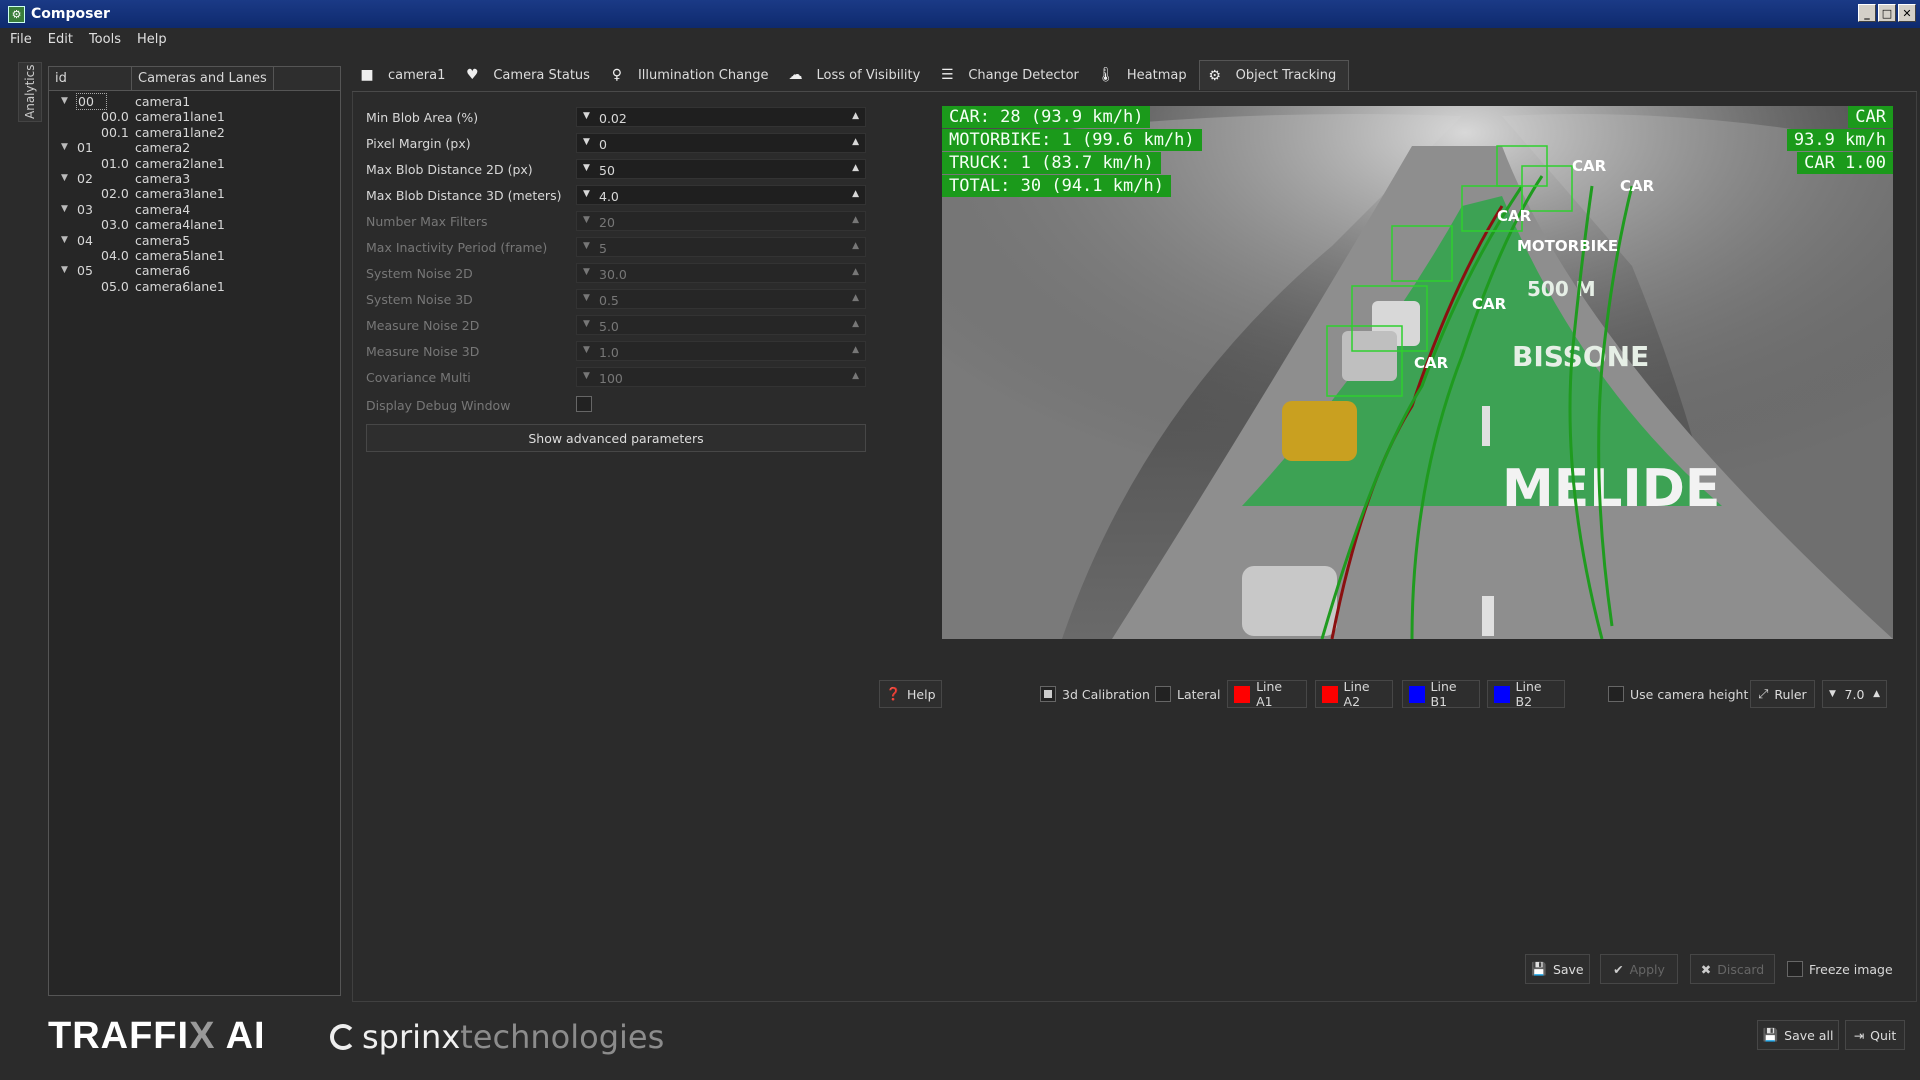 This screenshot has width=1920, height=1080. I want to click on param-label: System Noise 3D, so click(419, 299).